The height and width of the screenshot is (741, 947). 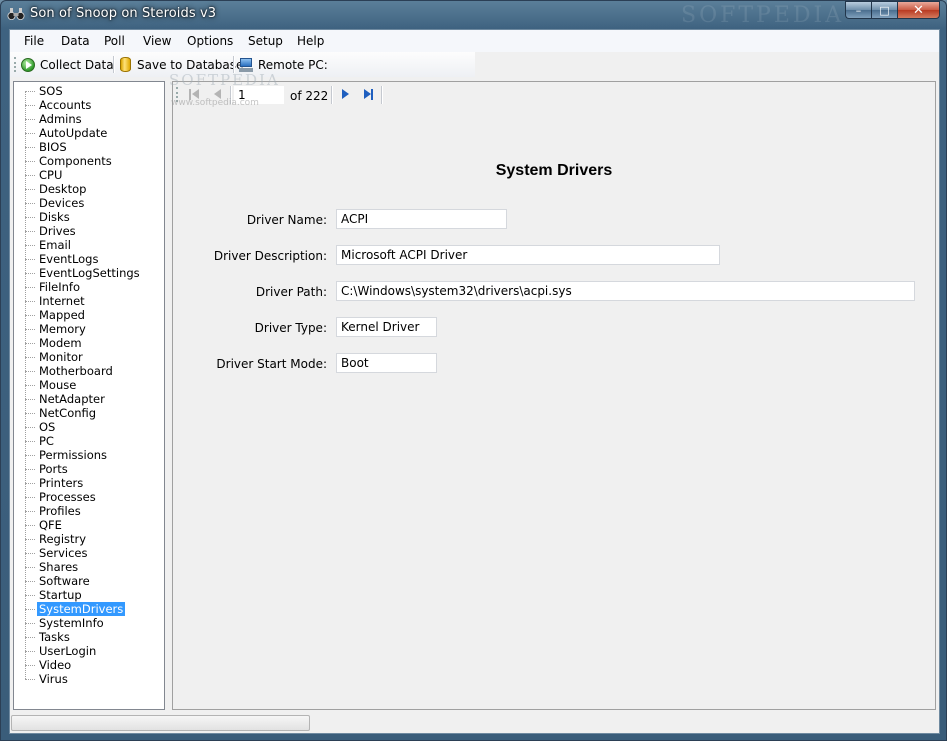 I want to click on menu-options: Options, so click(x=210, y=41).